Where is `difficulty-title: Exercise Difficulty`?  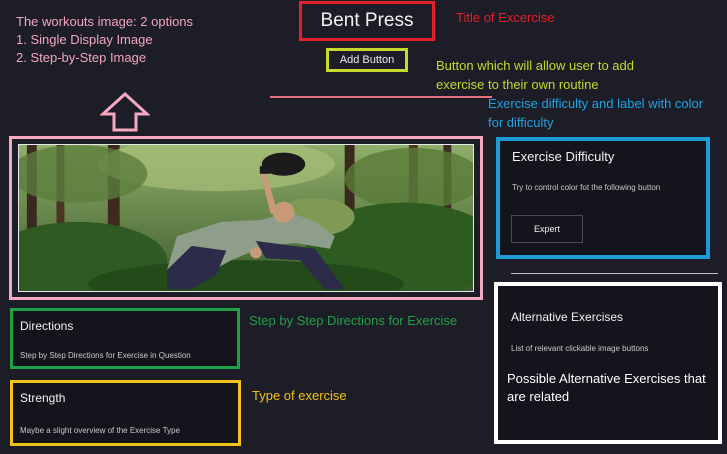
difficulty-title: Exercise Difficulty is located at coordinates (563, 156).